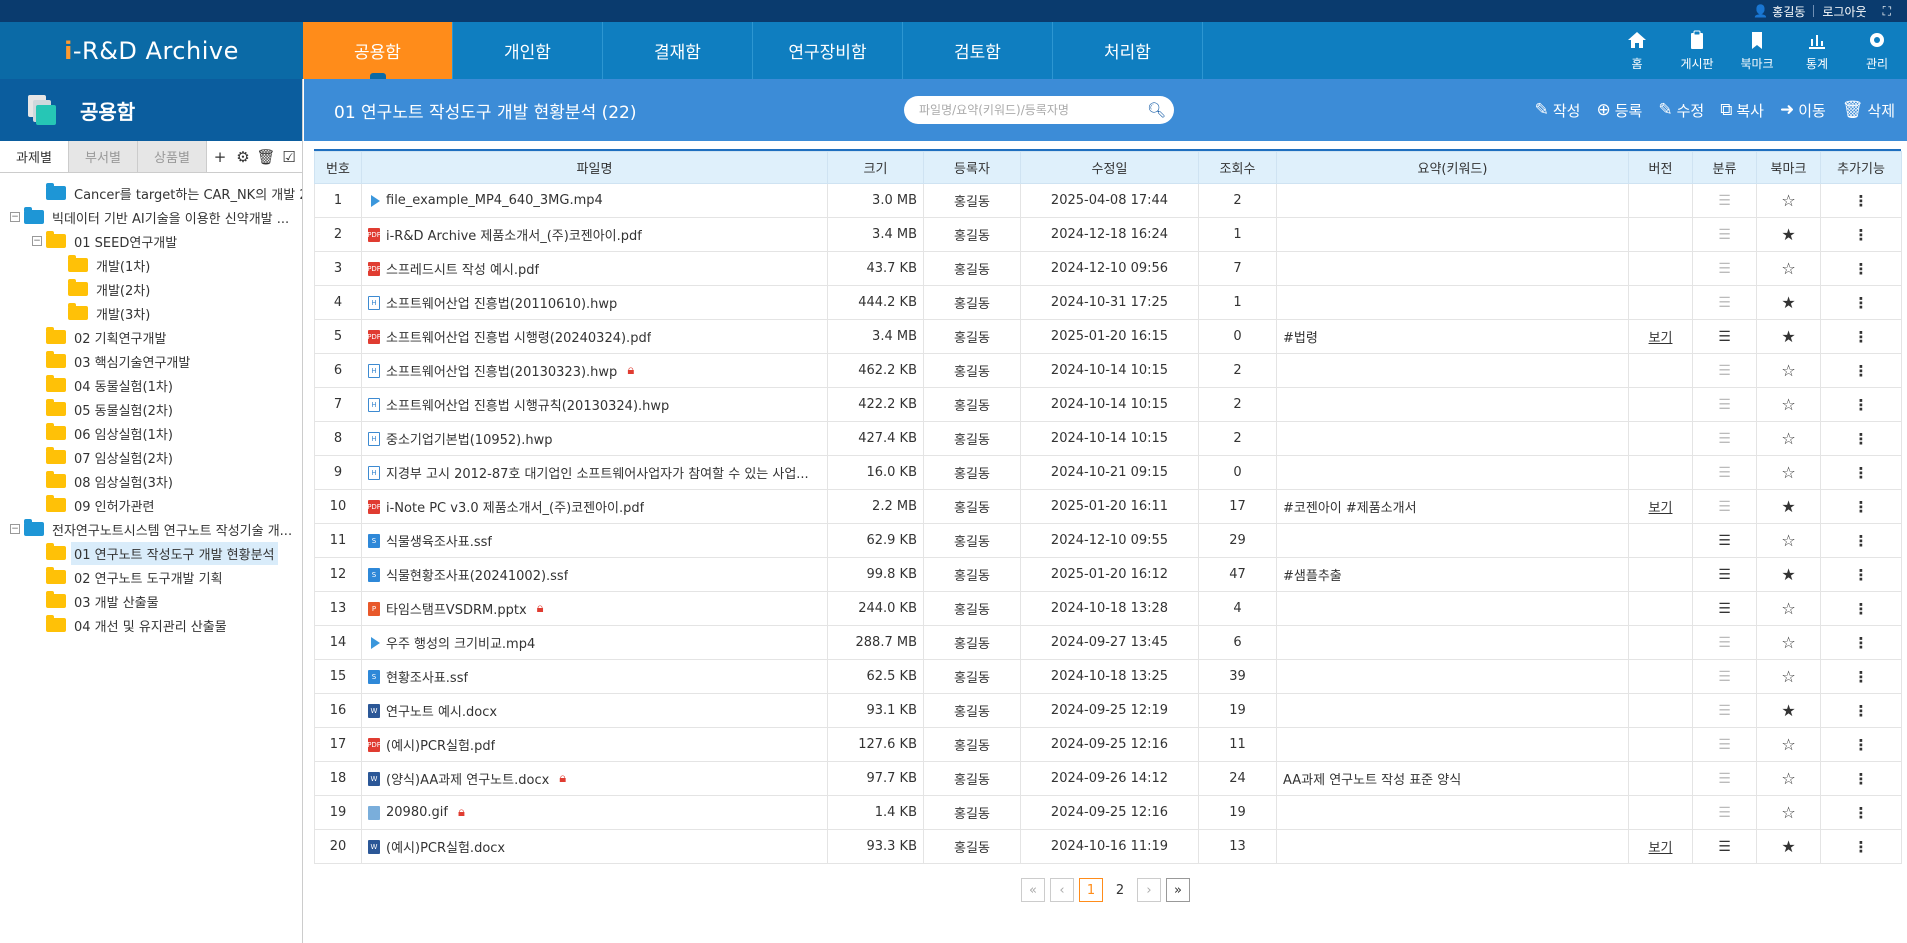 The image size is (1907, 943). I want to click on file-name: H 중소기업기본법(10952).hwp, so click(597, 438).